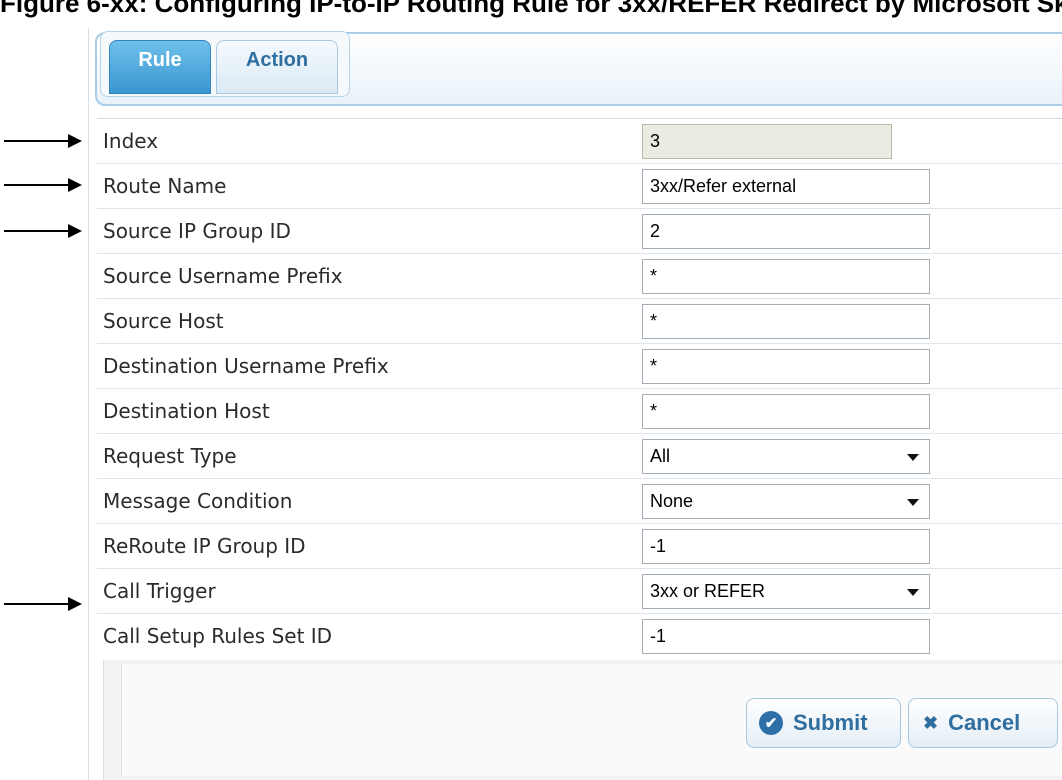 This screenshot has height=780, width=1062. I want to click on cancel-button: ✖ Cancel, so click(983, 723).